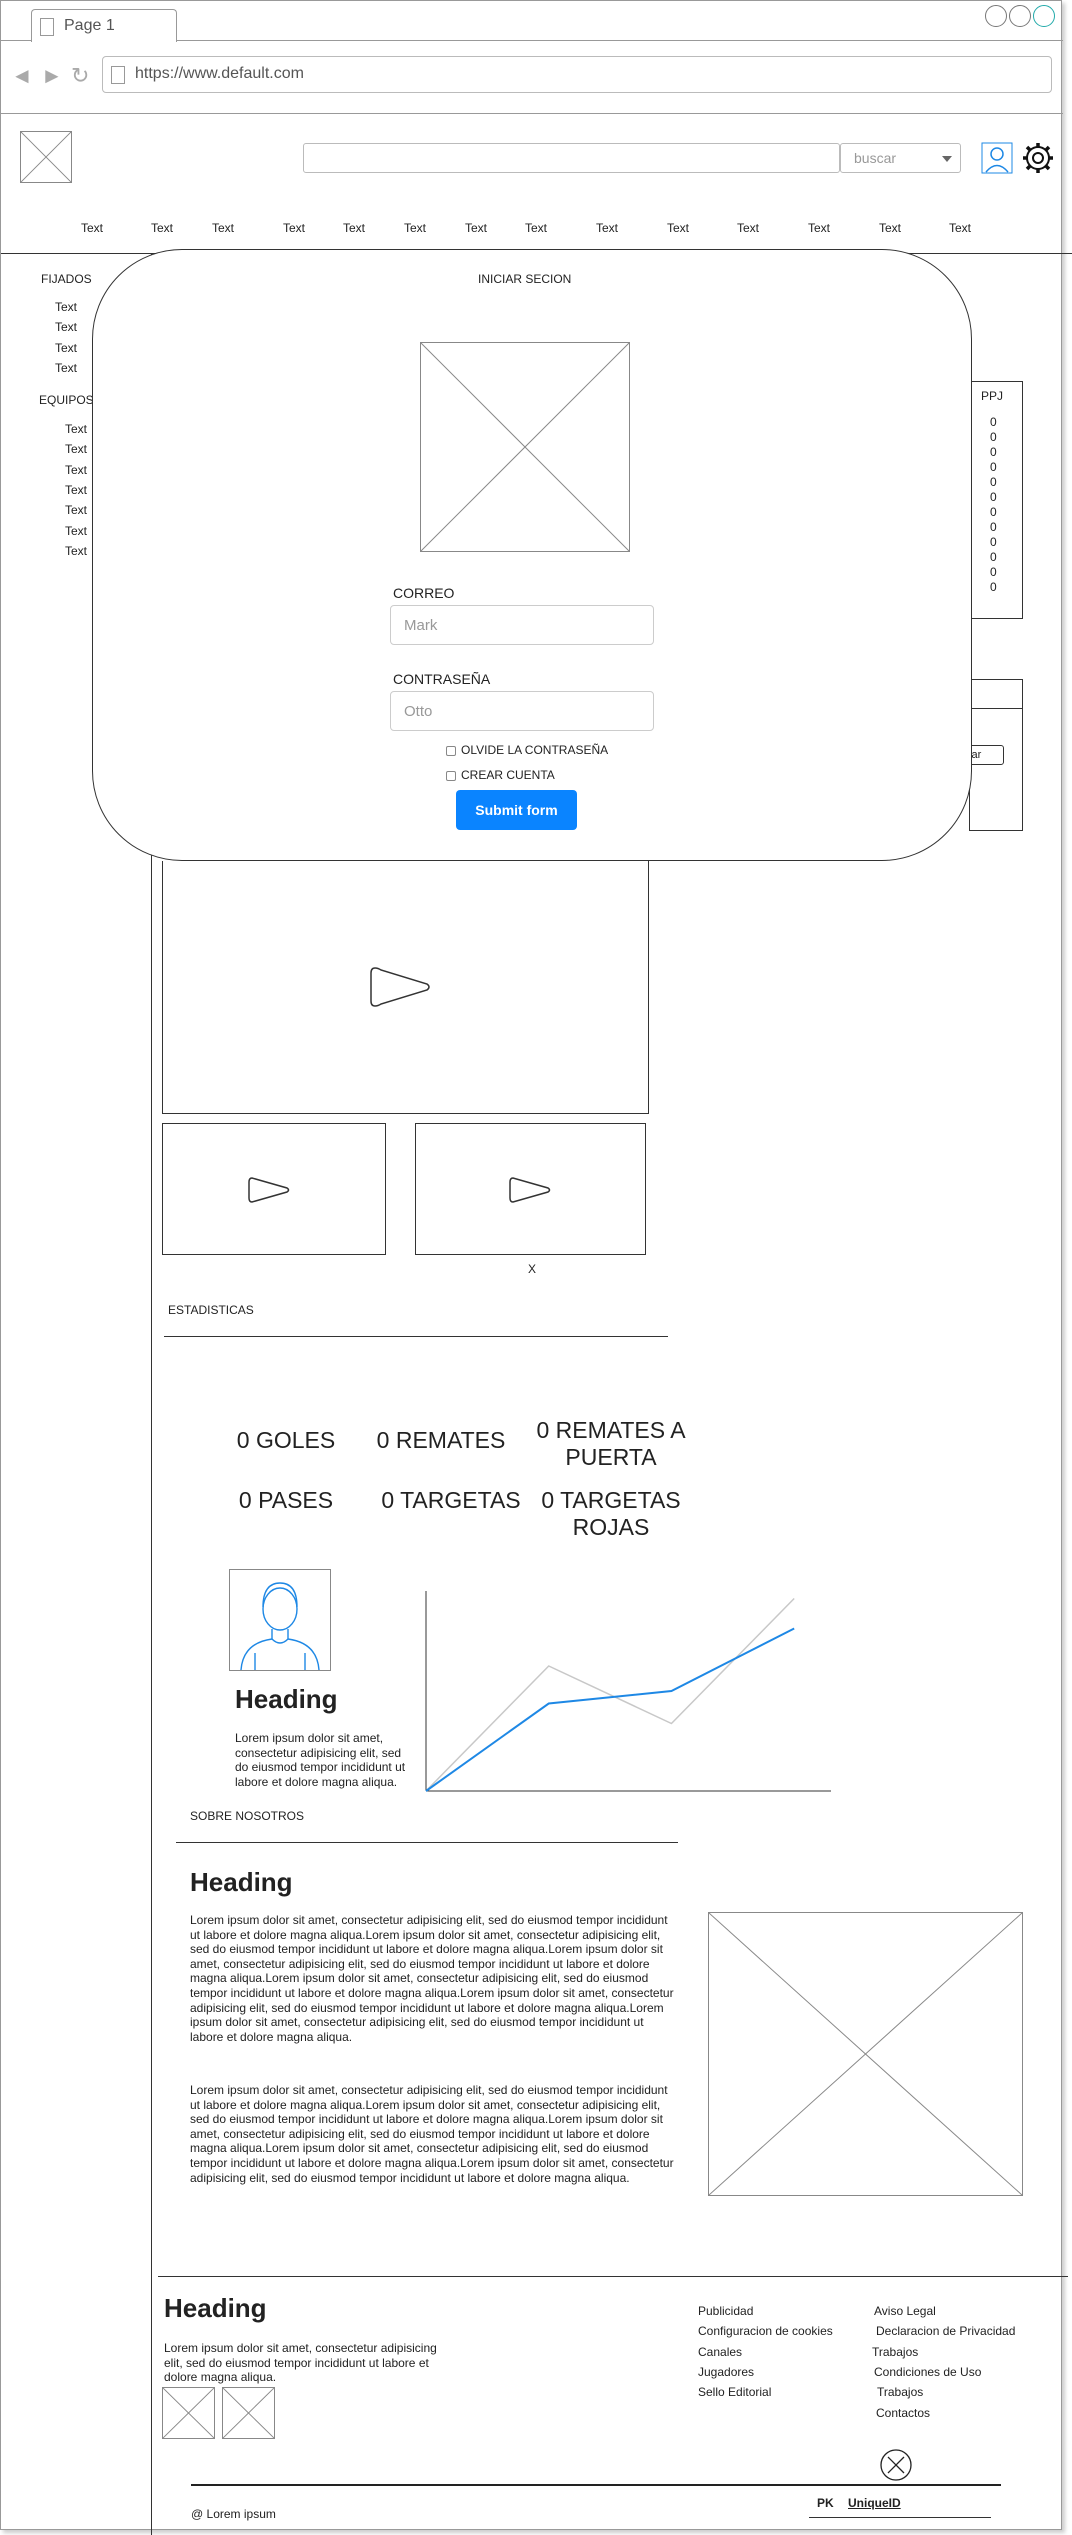 The width and height of the screenshot is (1072, 2535). I want to click on fijados-title: FIJADOS, so click(66, 279).